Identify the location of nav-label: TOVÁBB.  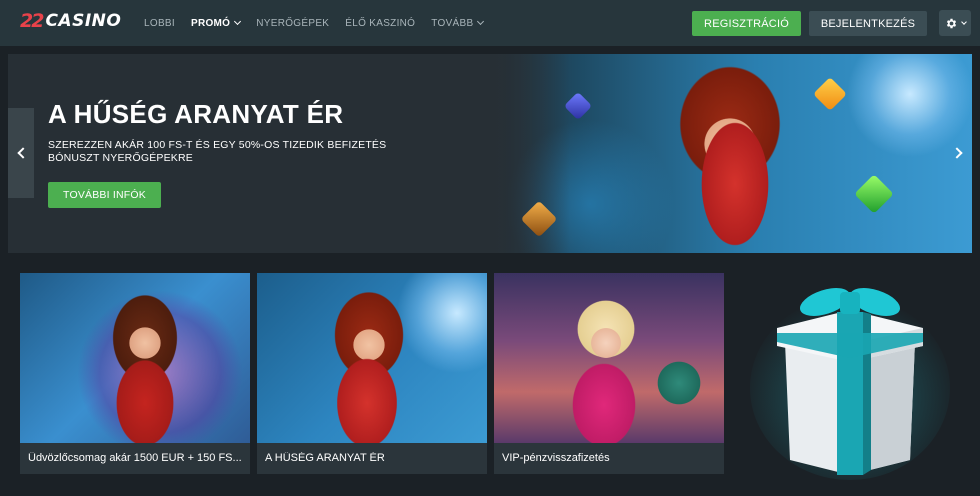
(452, 23).